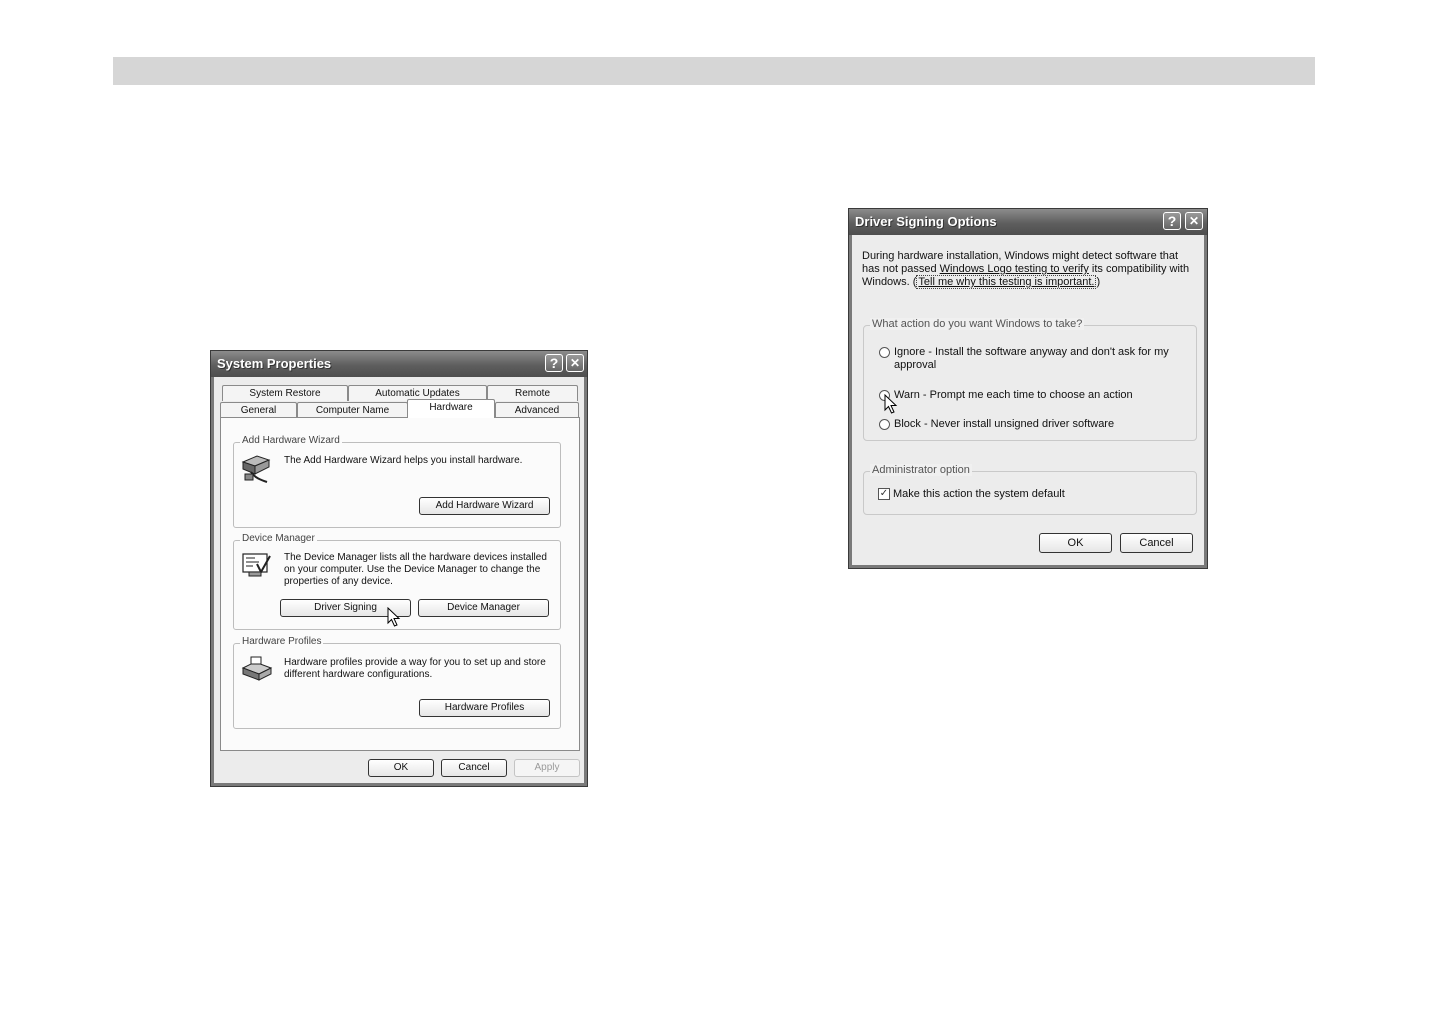  Describe the element at coordinates (256, 565) in the screenshot. I see `device-manager-icon` at that location.